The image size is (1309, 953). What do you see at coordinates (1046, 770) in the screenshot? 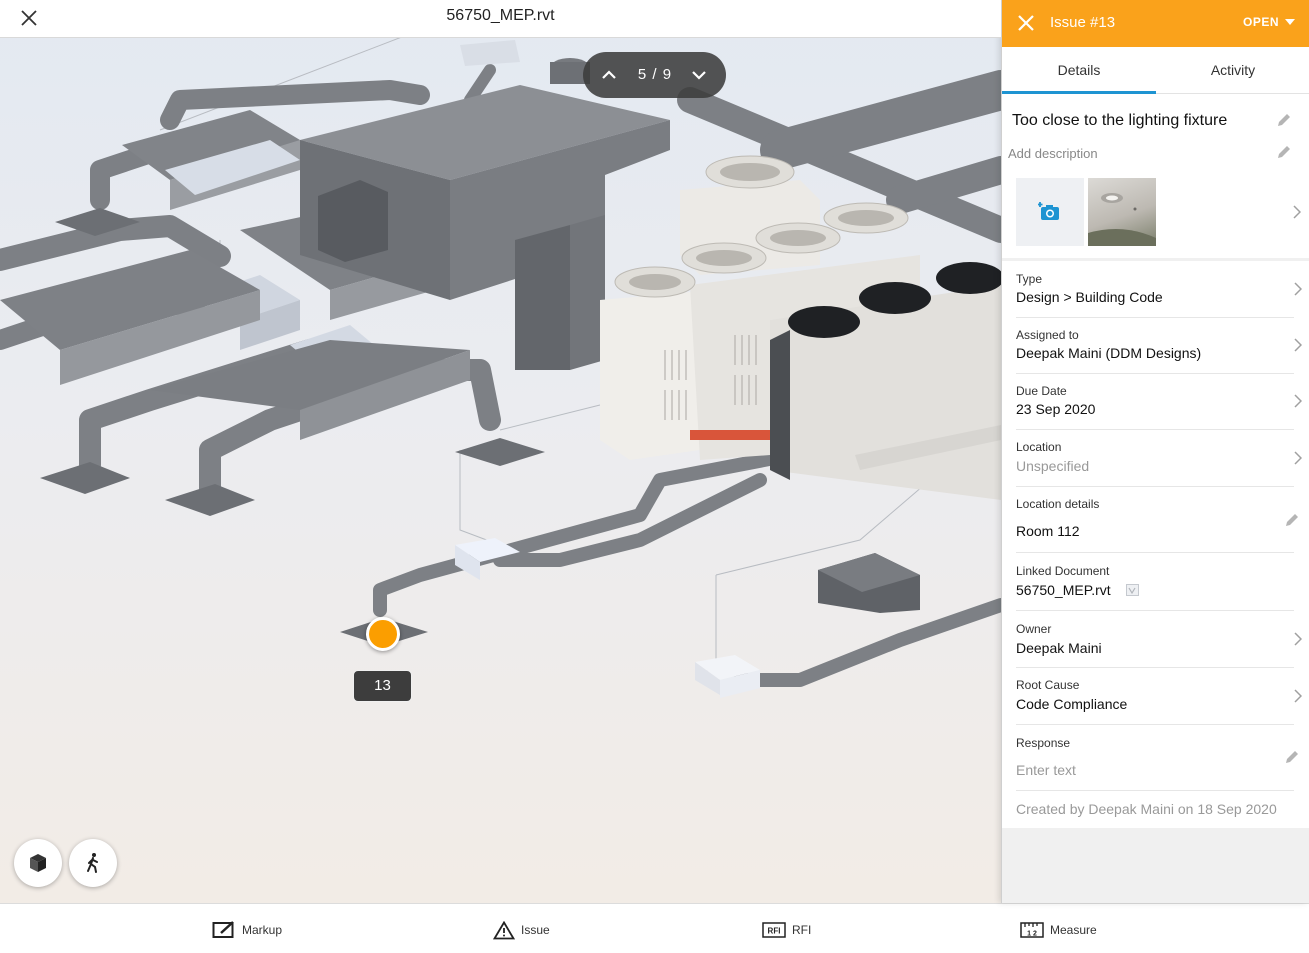
I see `response-input: Enter text` at bounding box center [1046, 770].